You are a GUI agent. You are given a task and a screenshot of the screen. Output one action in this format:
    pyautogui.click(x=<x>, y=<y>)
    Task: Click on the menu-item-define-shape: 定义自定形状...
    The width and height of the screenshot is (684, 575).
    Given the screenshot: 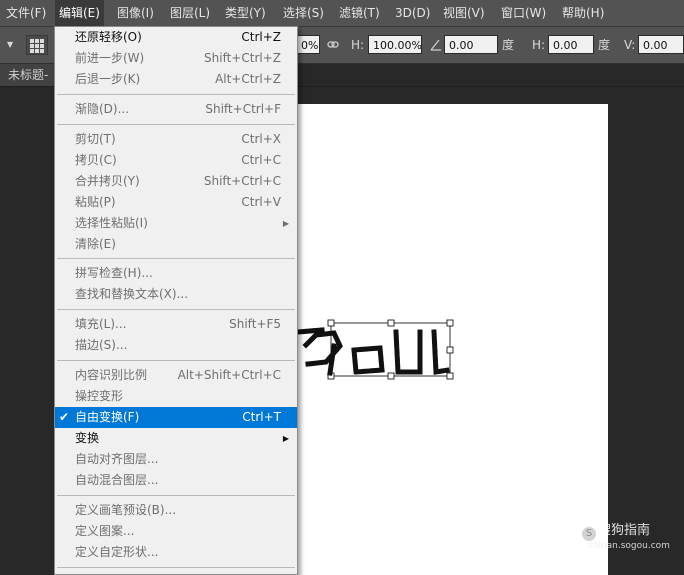 What is the action you would take?
    pyautogui.click(x=176, y=552)
    